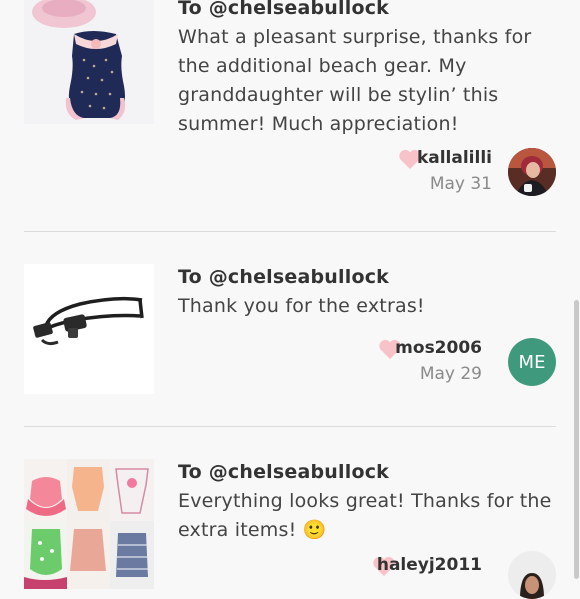  Describe the element at coordinates (450, 374) in the screenshot. I see `review-date: May 29` at that location.